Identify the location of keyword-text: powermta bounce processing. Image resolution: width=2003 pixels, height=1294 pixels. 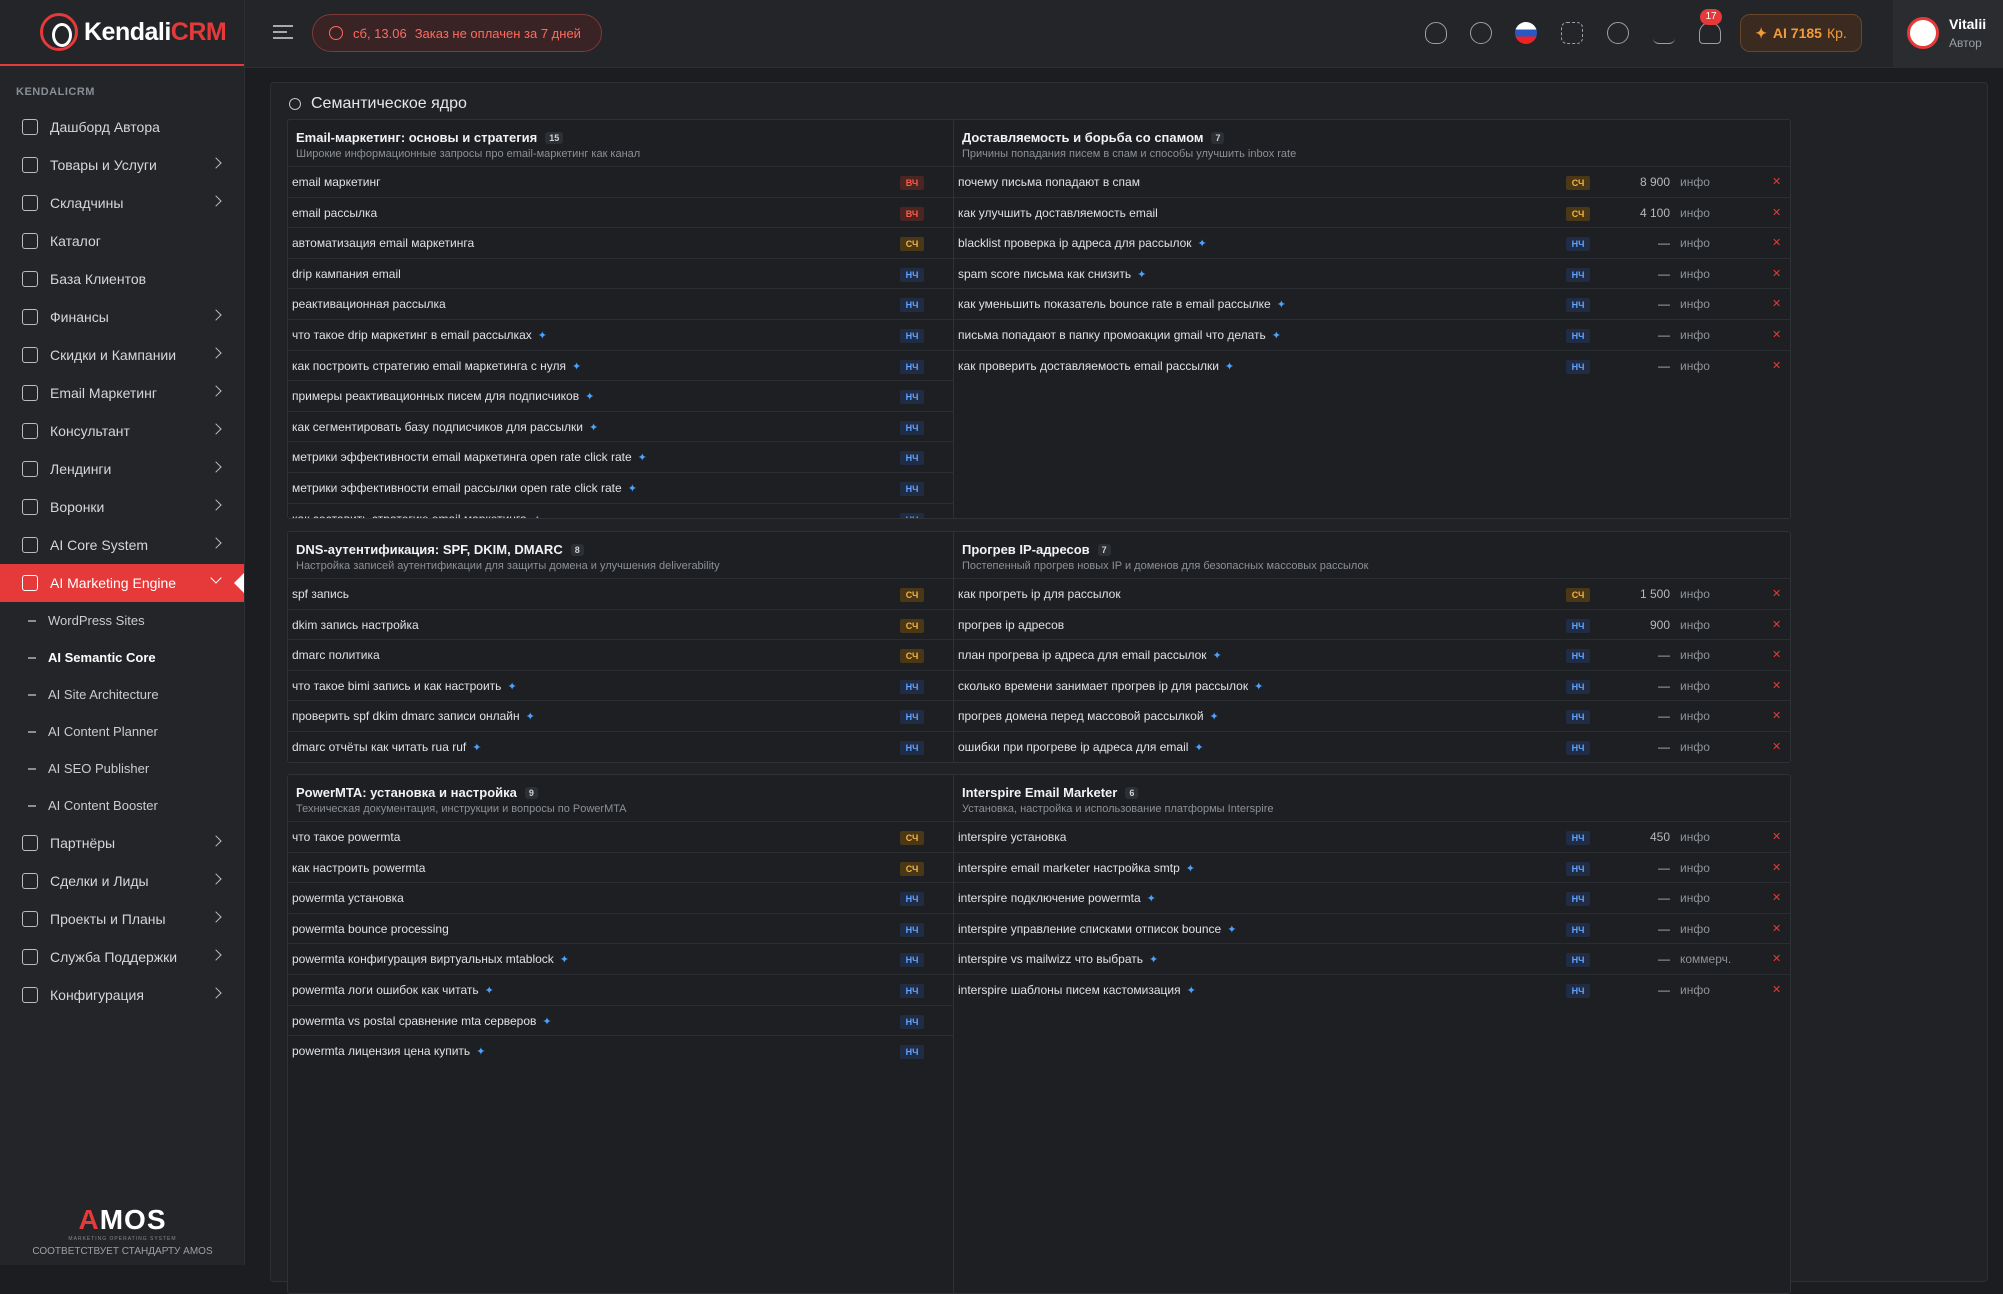
(370, 929).